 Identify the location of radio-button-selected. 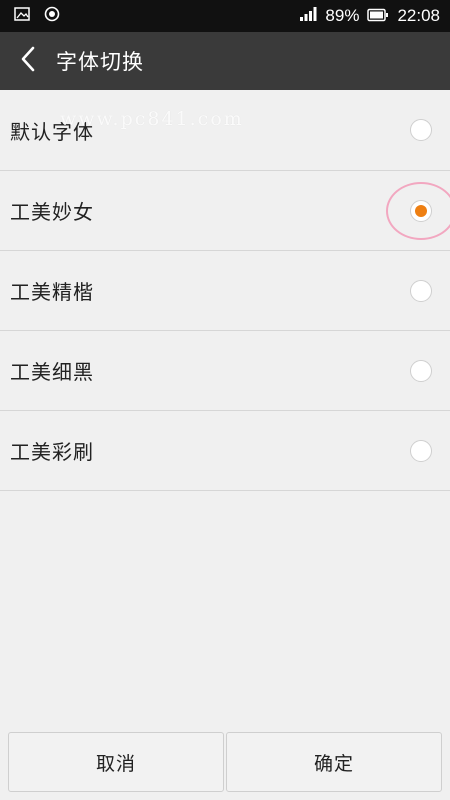
(418, 210).